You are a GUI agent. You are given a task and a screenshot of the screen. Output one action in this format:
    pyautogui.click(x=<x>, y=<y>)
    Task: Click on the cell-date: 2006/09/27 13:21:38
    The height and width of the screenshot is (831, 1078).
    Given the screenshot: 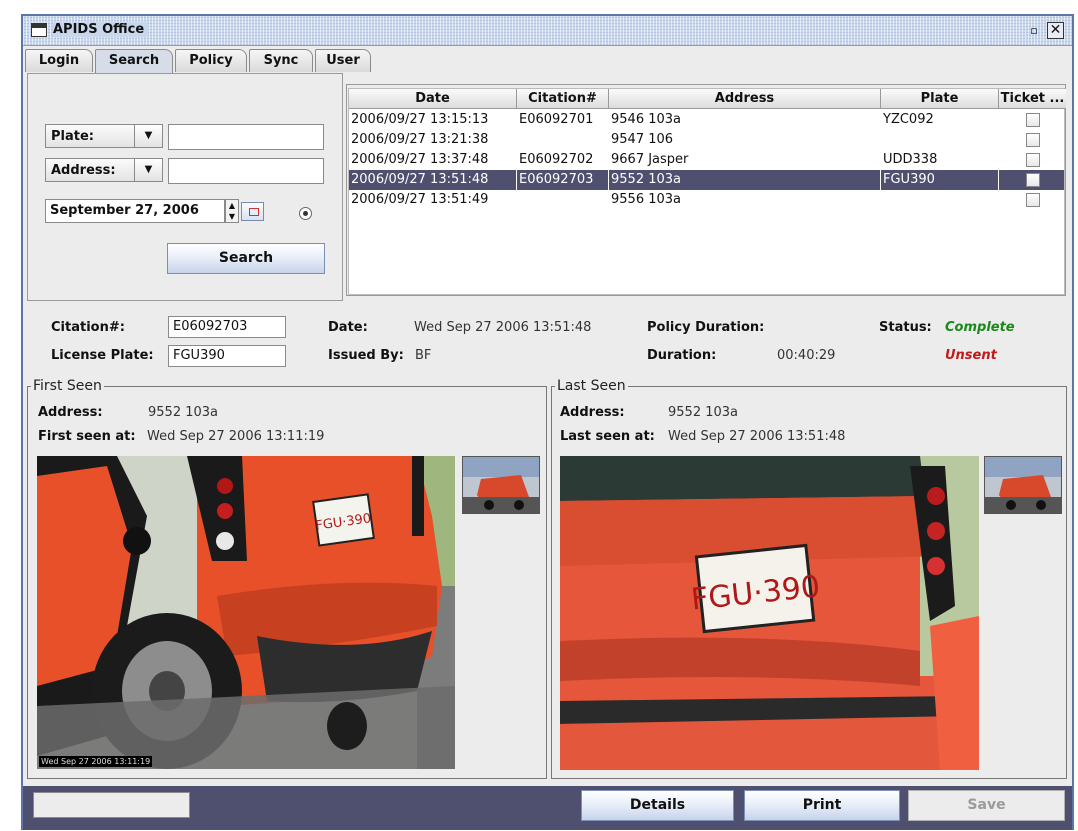 What is the action you would take?
    pyautogui.click(x=420, y=139)
    